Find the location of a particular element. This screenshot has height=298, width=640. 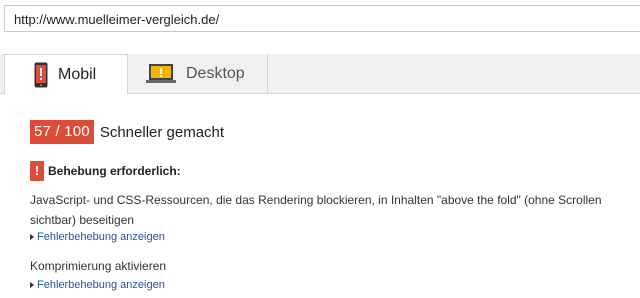

exclamation-icon: ! is located at coordinates (37, 171).